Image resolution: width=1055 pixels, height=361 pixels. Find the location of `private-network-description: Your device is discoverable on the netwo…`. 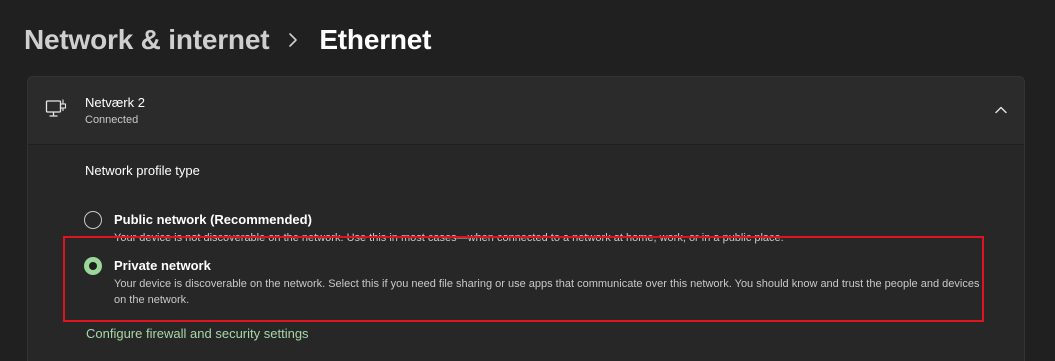

private-network-description: Your device is discoverable on the netwo… is located at coordinates (547, 292).